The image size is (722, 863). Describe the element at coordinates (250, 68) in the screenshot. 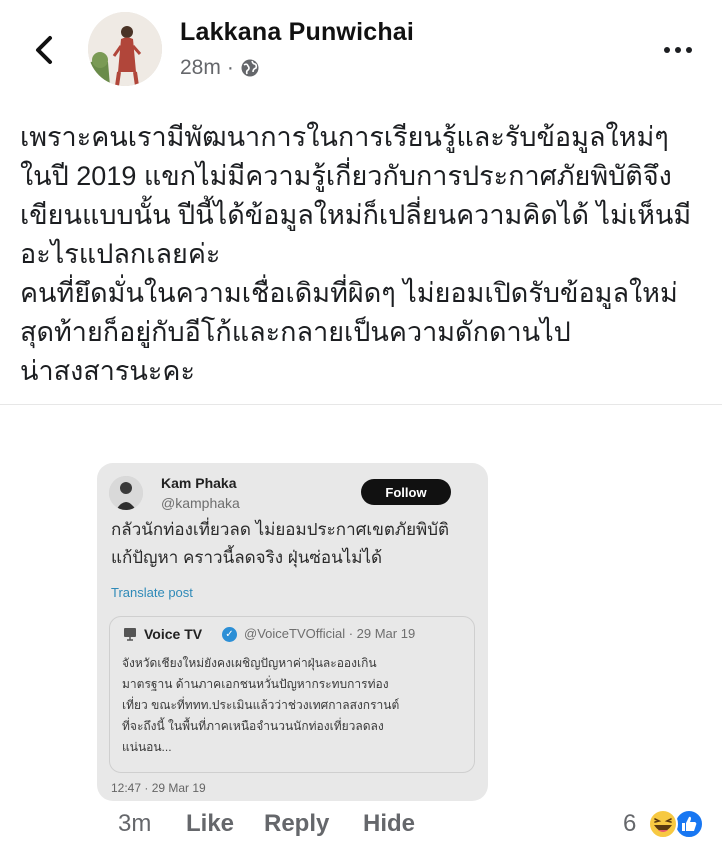

I see `globe-icon` at that location.